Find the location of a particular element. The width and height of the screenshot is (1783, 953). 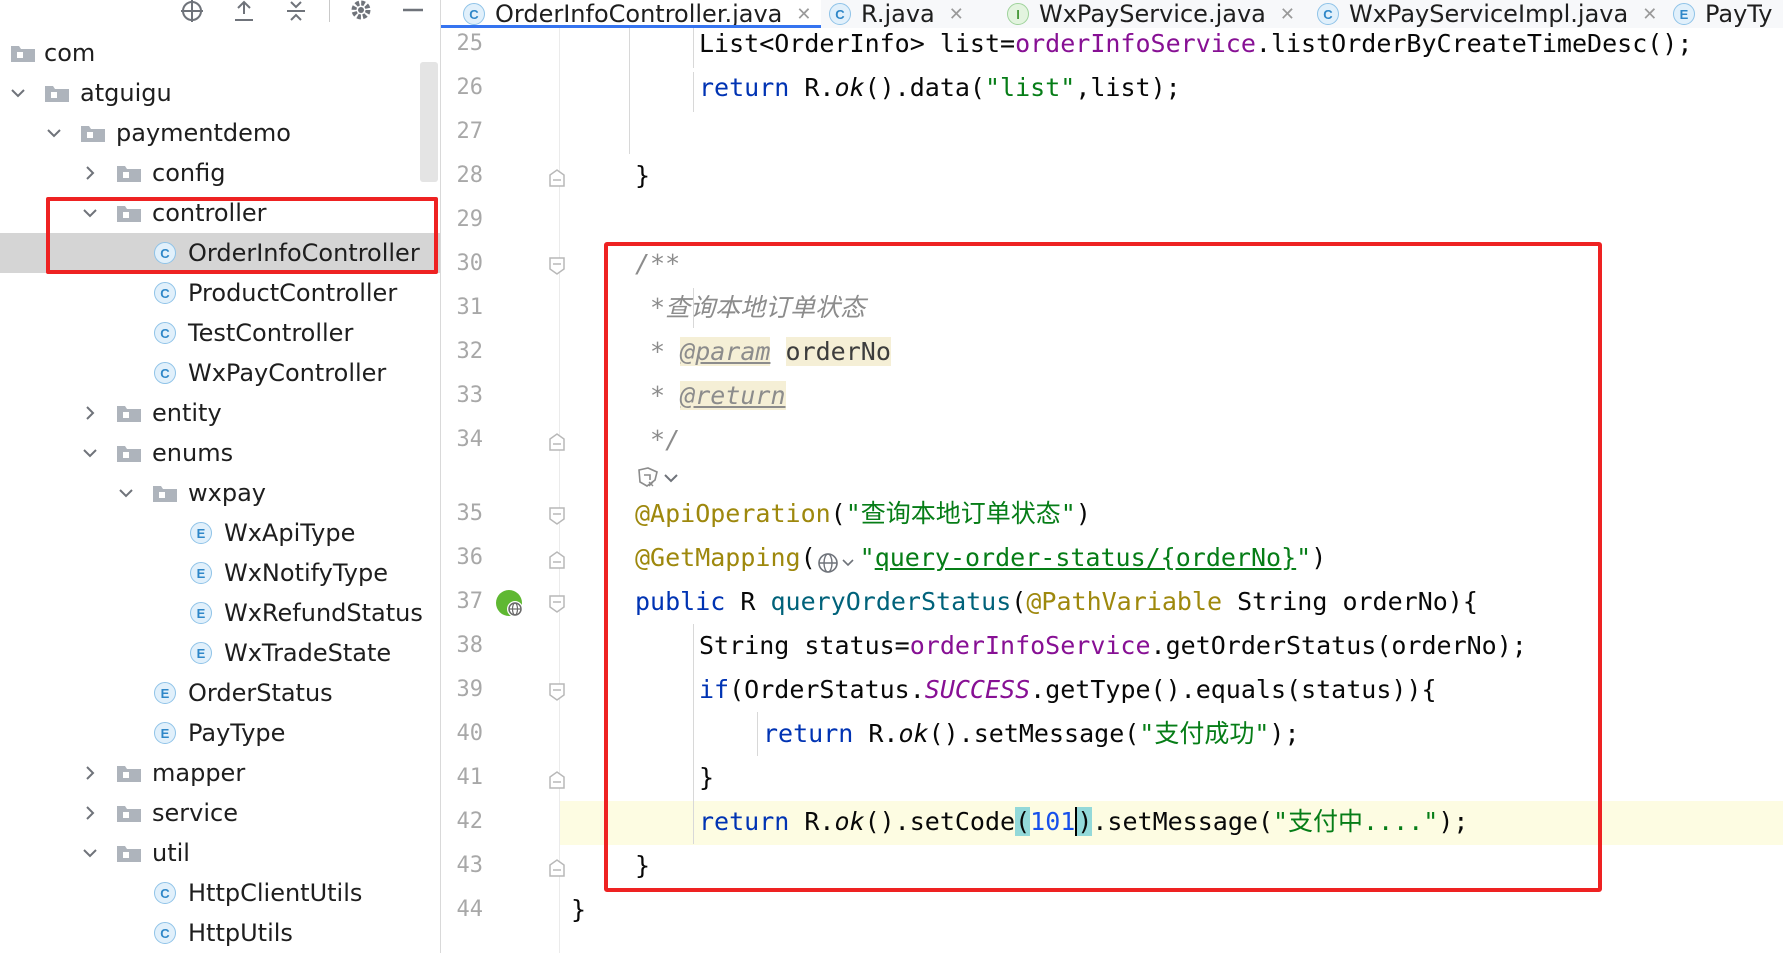

tree-item-label: WxRefundStatus is located at coordinates (323, 613).